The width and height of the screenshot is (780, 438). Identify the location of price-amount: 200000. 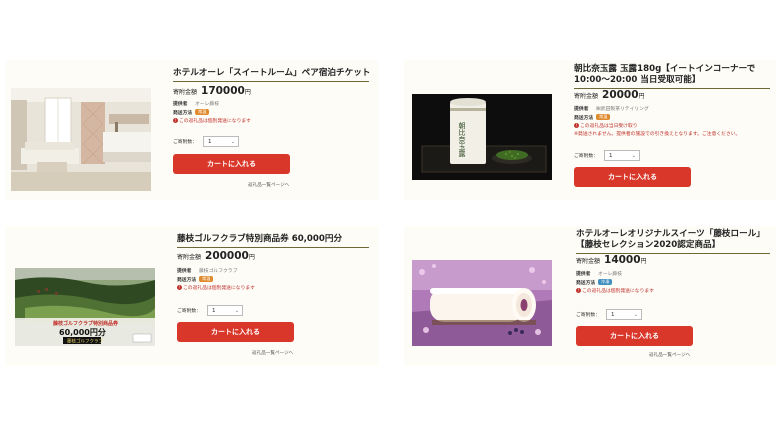
(227, 256).